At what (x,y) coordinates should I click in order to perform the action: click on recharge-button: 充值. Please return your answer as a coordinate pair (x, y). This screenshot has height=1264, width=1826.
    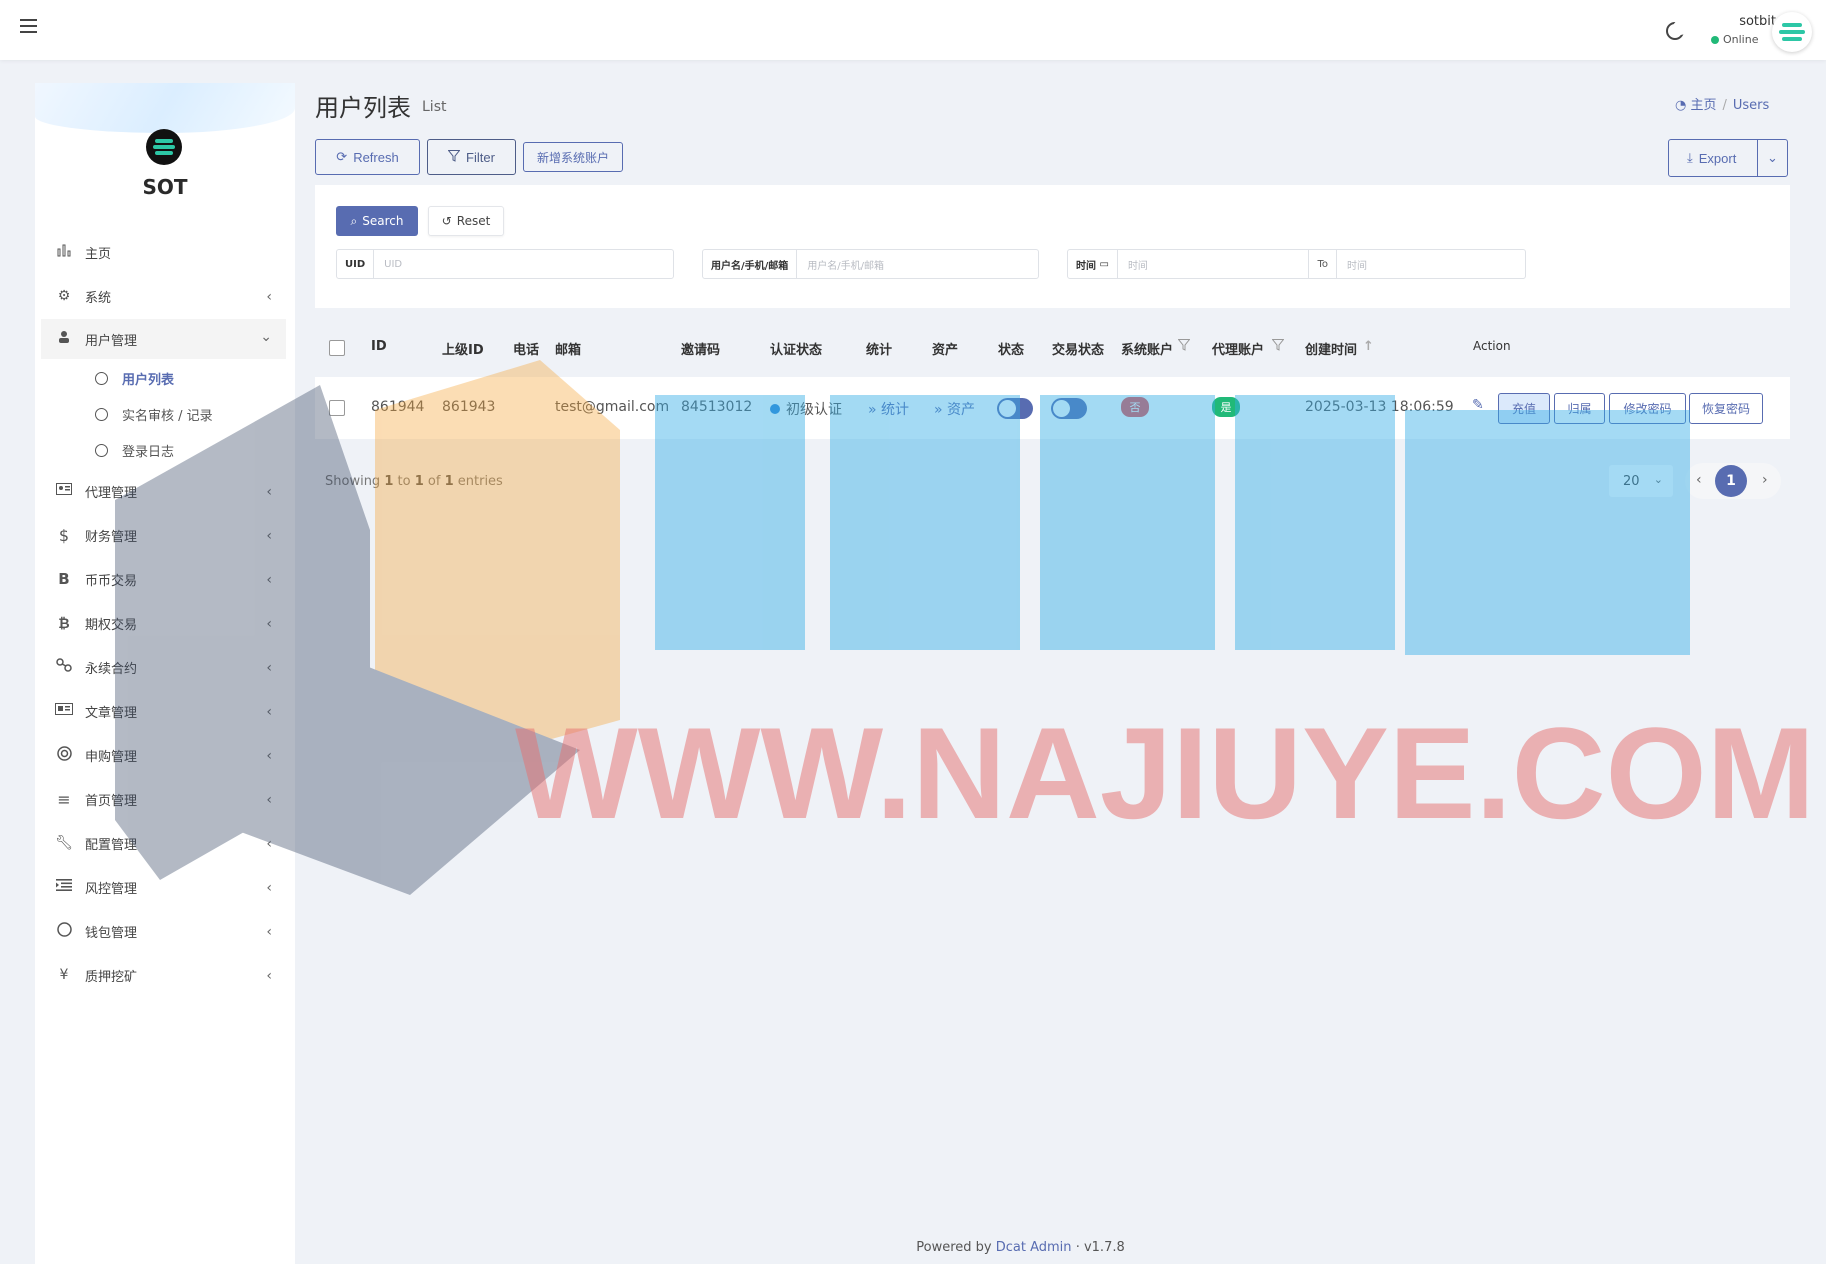
    Looking at the image, I should click on (1524, 408).